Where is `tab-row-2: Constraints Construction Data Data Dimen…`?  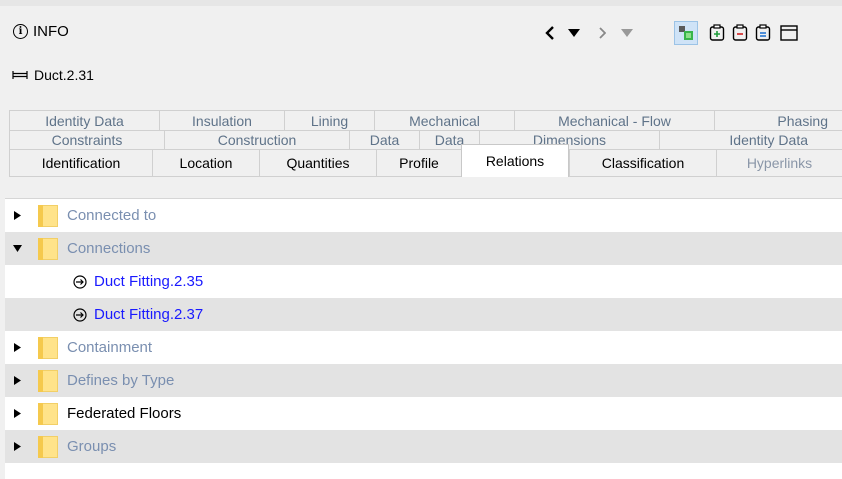
tab-row-2: Constraints Construction Data Data Dimen… is located at coordinates (425, 139).